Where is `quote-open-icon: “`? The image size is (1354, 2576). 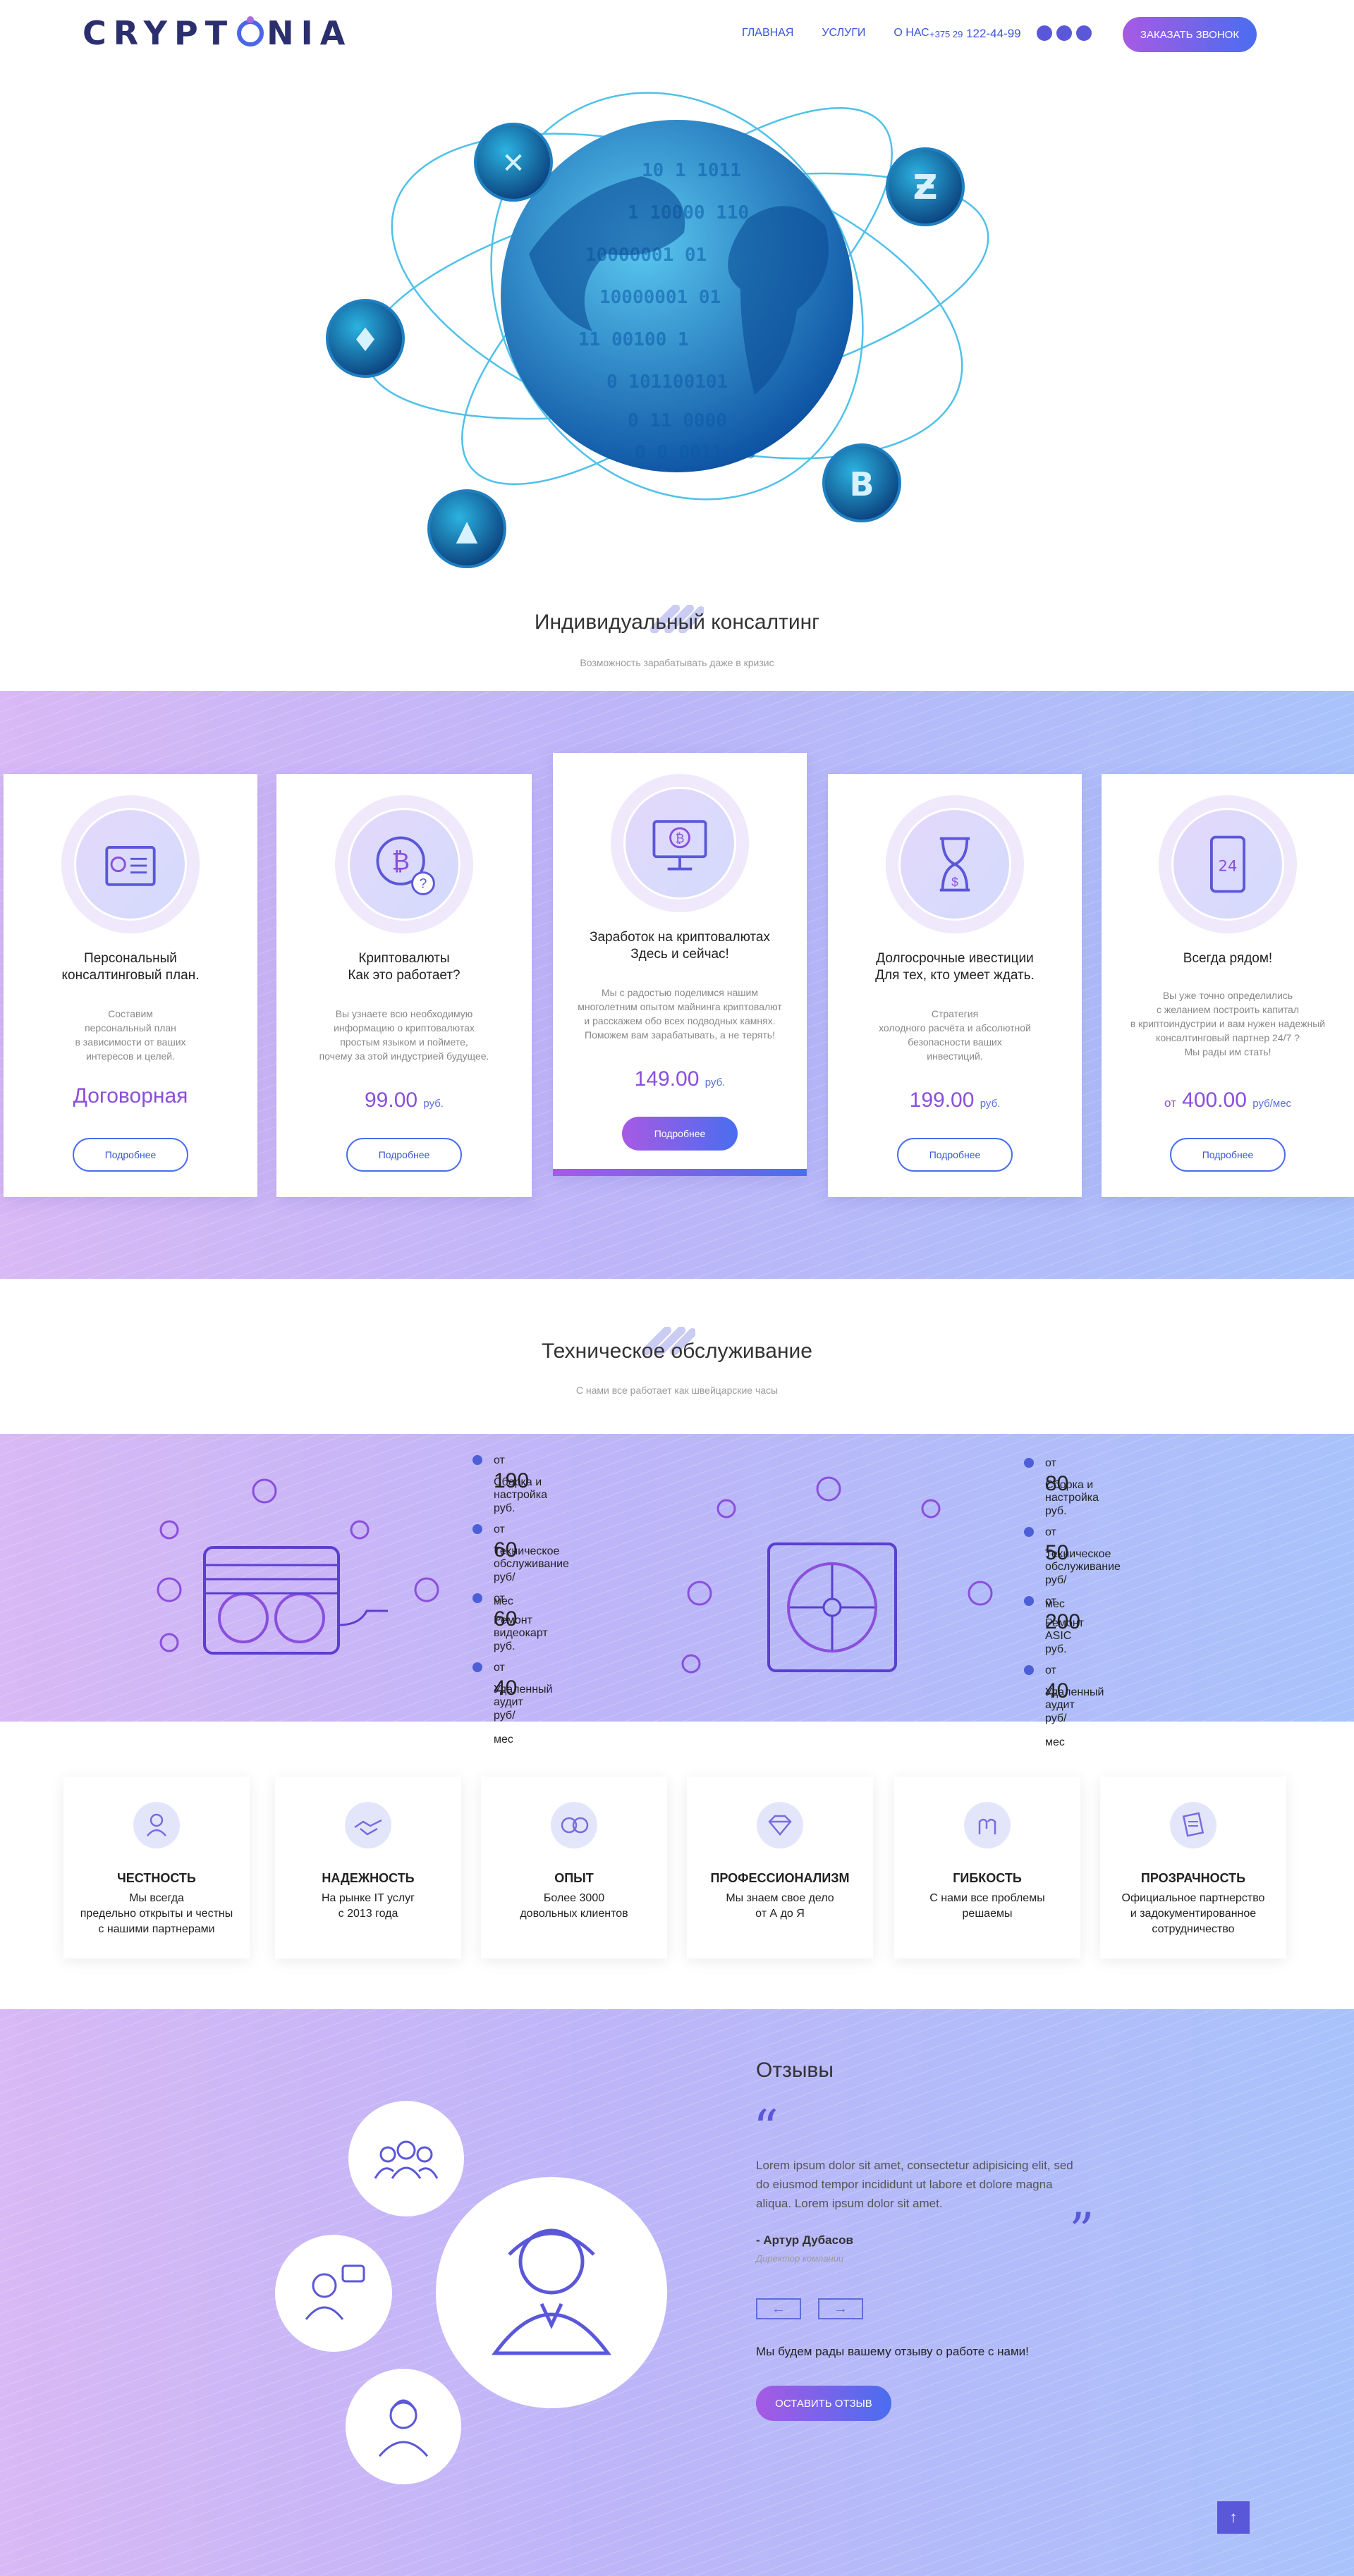
quote-open-icon: “ is located at coordinates (766, 2128).